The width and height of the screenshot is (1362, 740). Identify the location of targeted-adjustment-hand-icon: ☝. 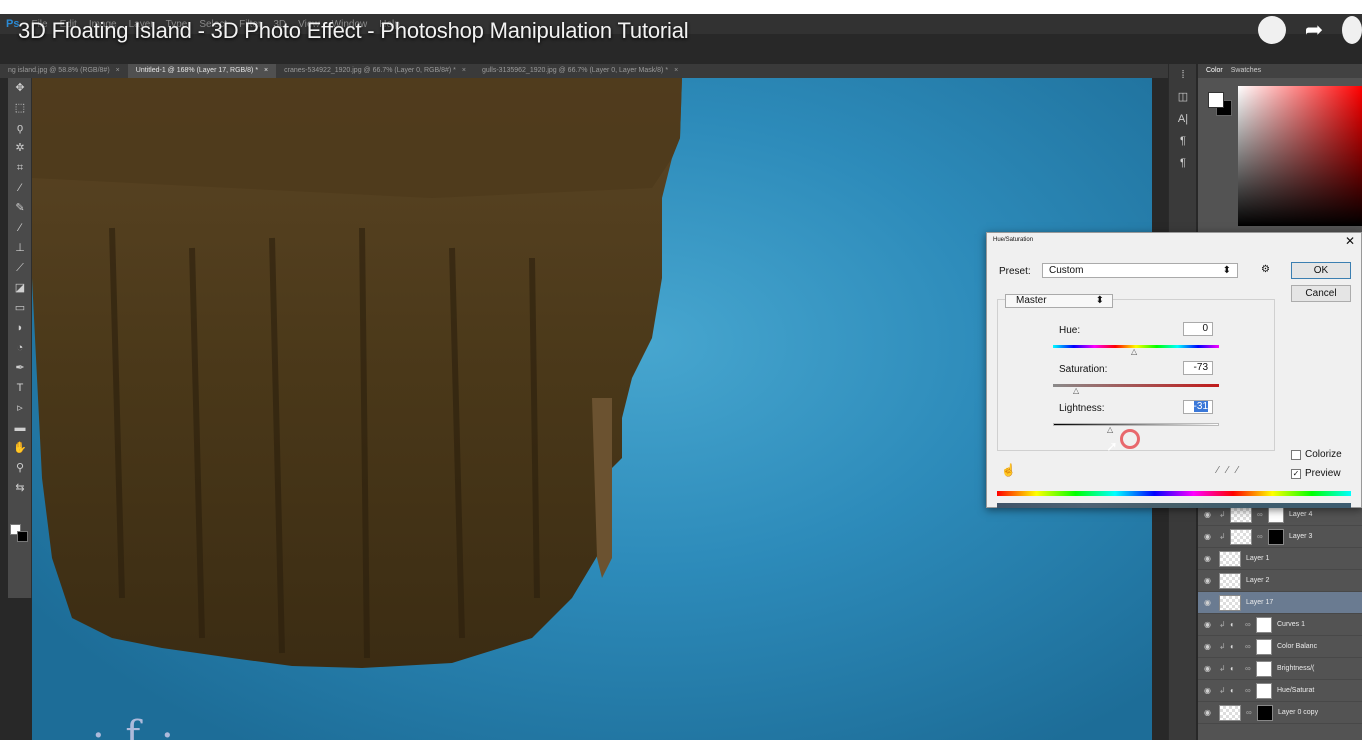
(1008, 470).